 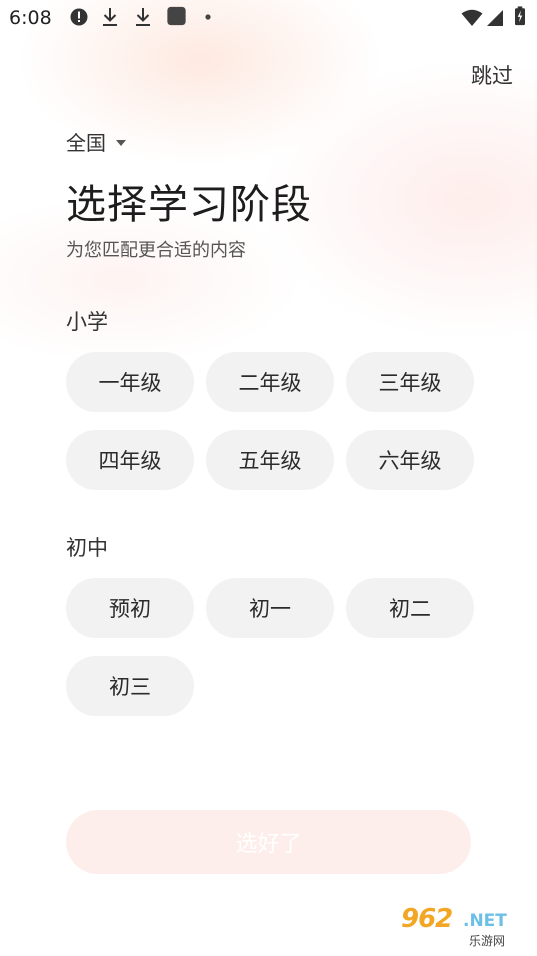 I want to click on status-bar: 6:08, so click(x=268, y=18).